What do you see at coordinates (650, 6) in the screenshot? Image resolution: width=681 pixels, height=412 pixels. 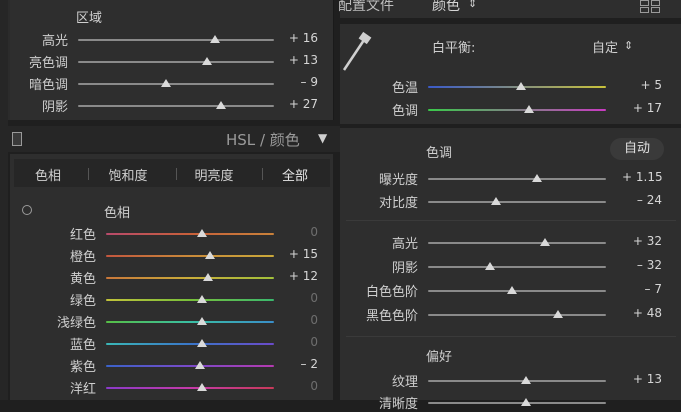 I see `grid-view-icon` at bounding box center [650, 6].